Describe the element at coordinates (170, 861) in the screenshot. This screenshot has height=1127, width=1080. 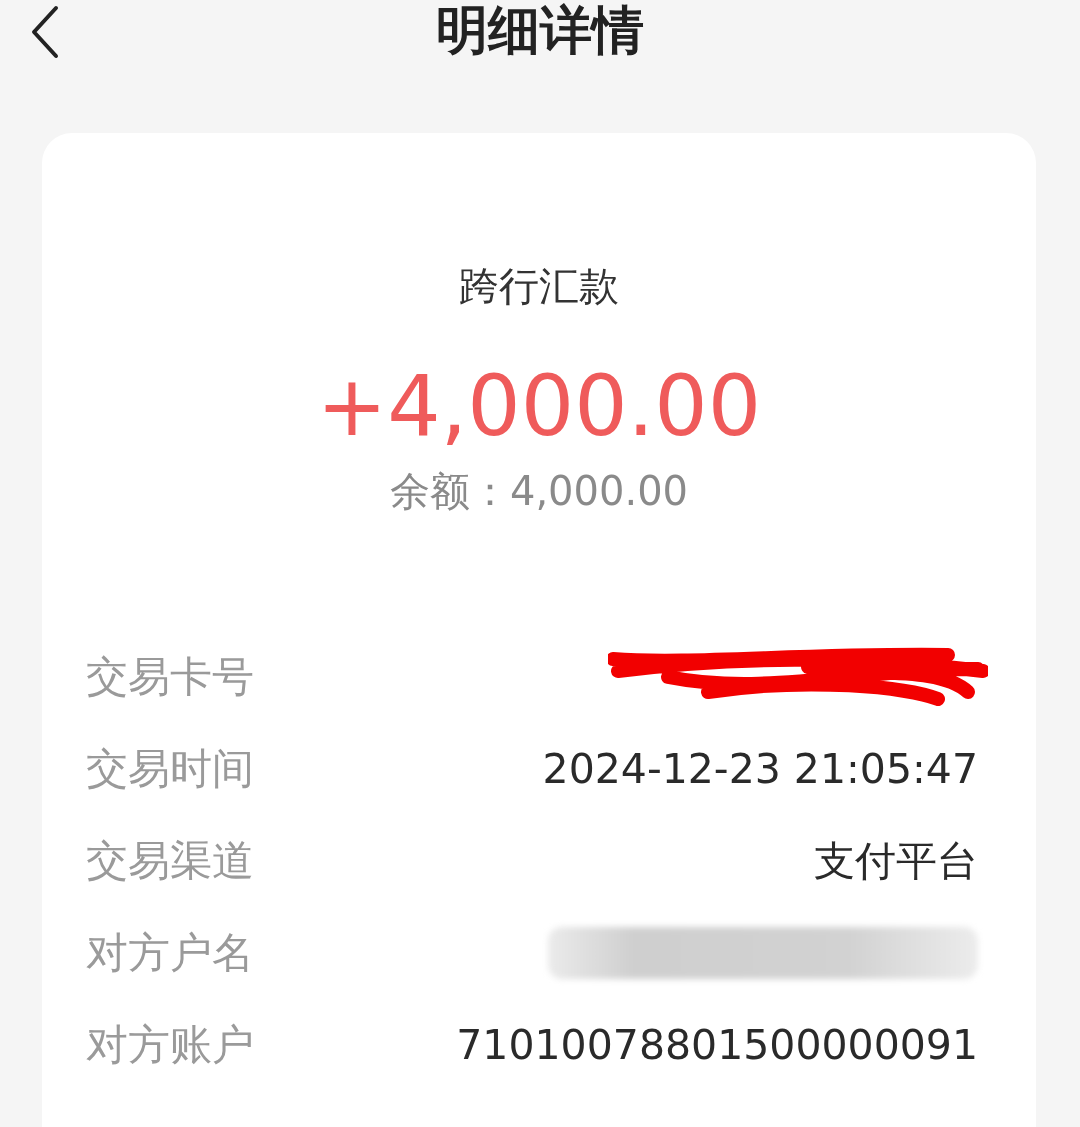
I see `detail-label: 交易渠道` at that location.